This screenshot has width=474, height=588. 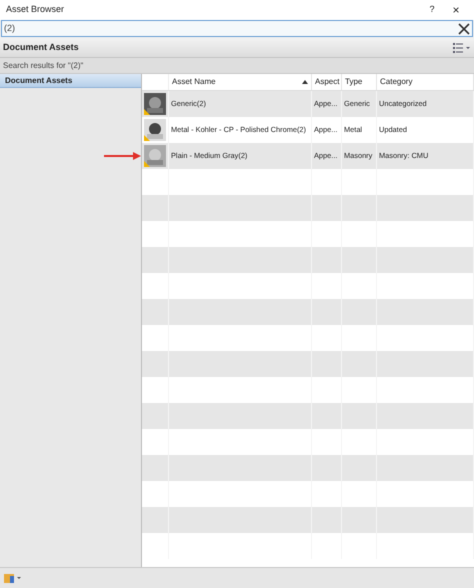 What do you see at coordinates (70, 81) in the screenshot?
I see `sidebar-item: Document Assets` at bounding box center [70, 81].